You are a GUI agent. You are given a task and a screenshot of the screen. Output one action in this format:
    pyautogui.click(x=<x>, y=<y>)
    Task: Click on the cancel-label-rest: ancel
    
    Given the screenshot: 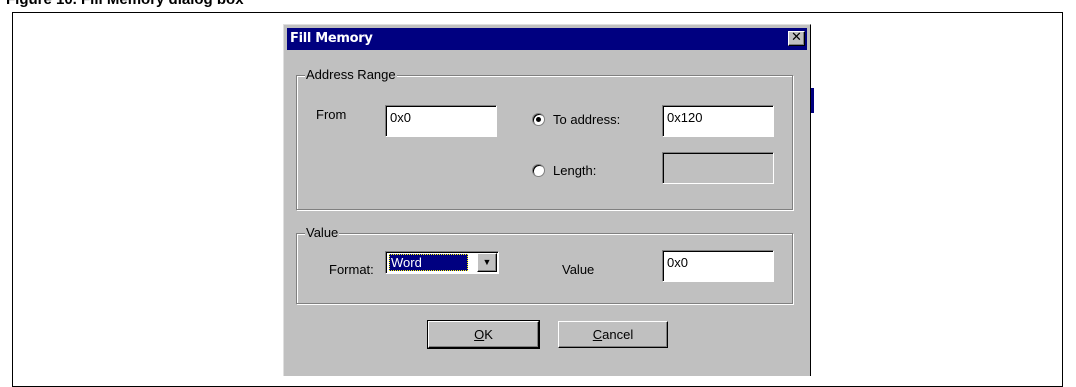 What is the action you would take?
    pyautogui.click(x=618, y=334)
    